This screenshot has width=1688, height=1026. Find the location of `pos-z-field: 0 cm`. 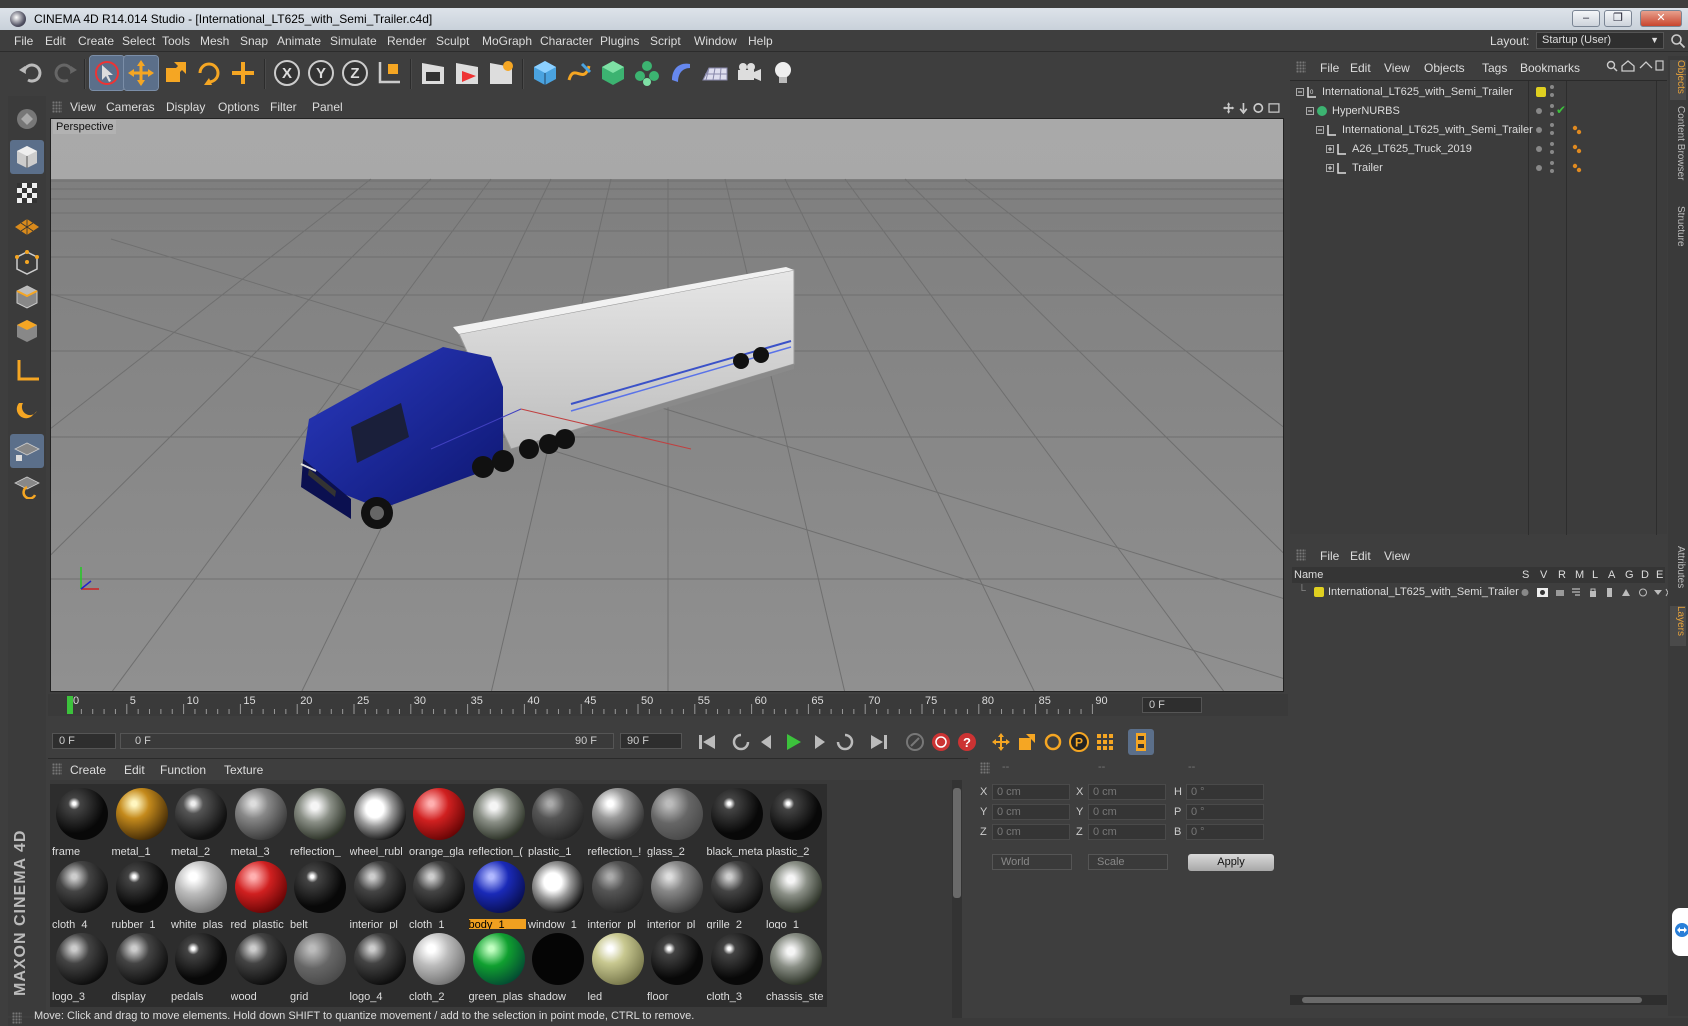

pos-z-field: 0 cm is located at coordinates (1031, 832).